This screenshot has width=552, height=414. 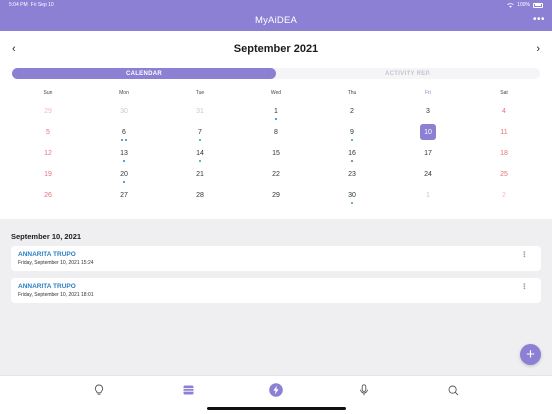 What do you see at coordinates (42, 5) in the screenshot?
I see `status-date: Fri Sep 10` at bounding box center [42, 5].